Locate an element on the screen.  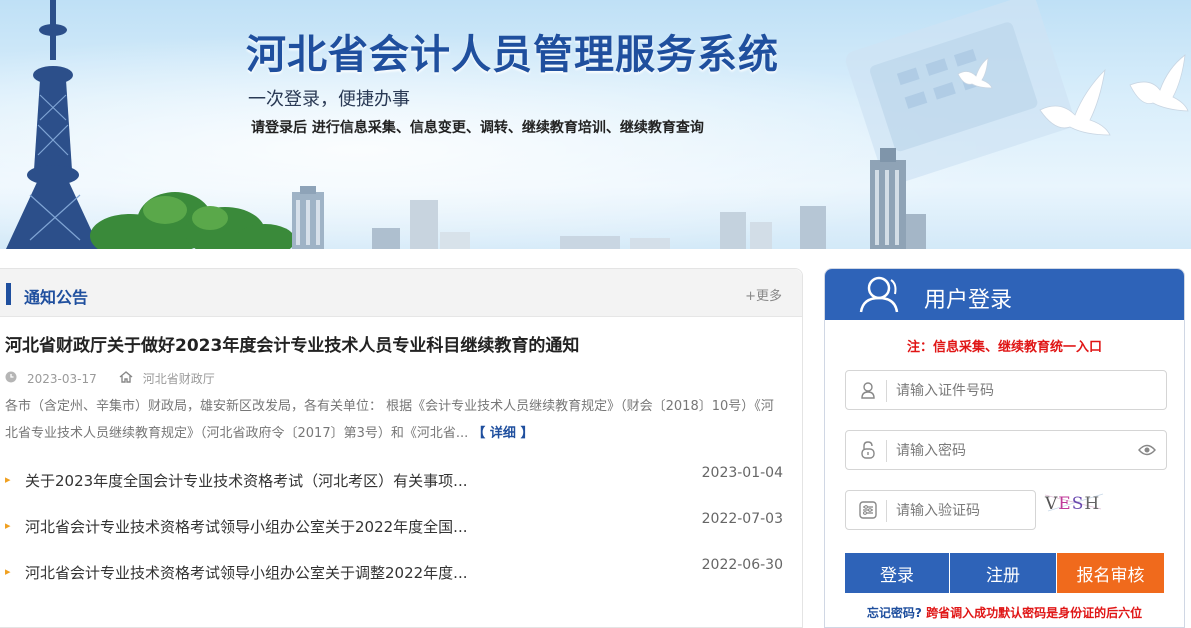
captcha-text: VESH is located at coordinates (1072, 504).